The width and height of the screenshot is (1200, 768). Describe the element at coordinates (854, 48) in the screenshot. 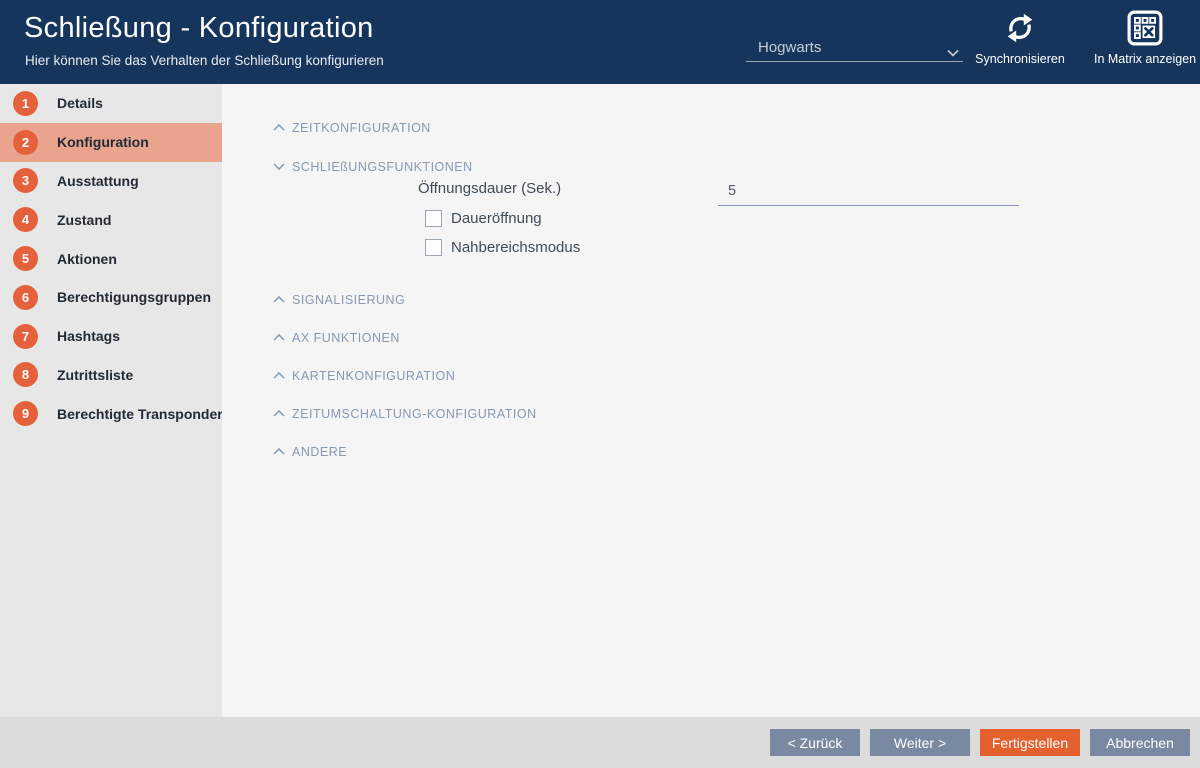

I see `locking-system-select: Hogwarts` at that location.